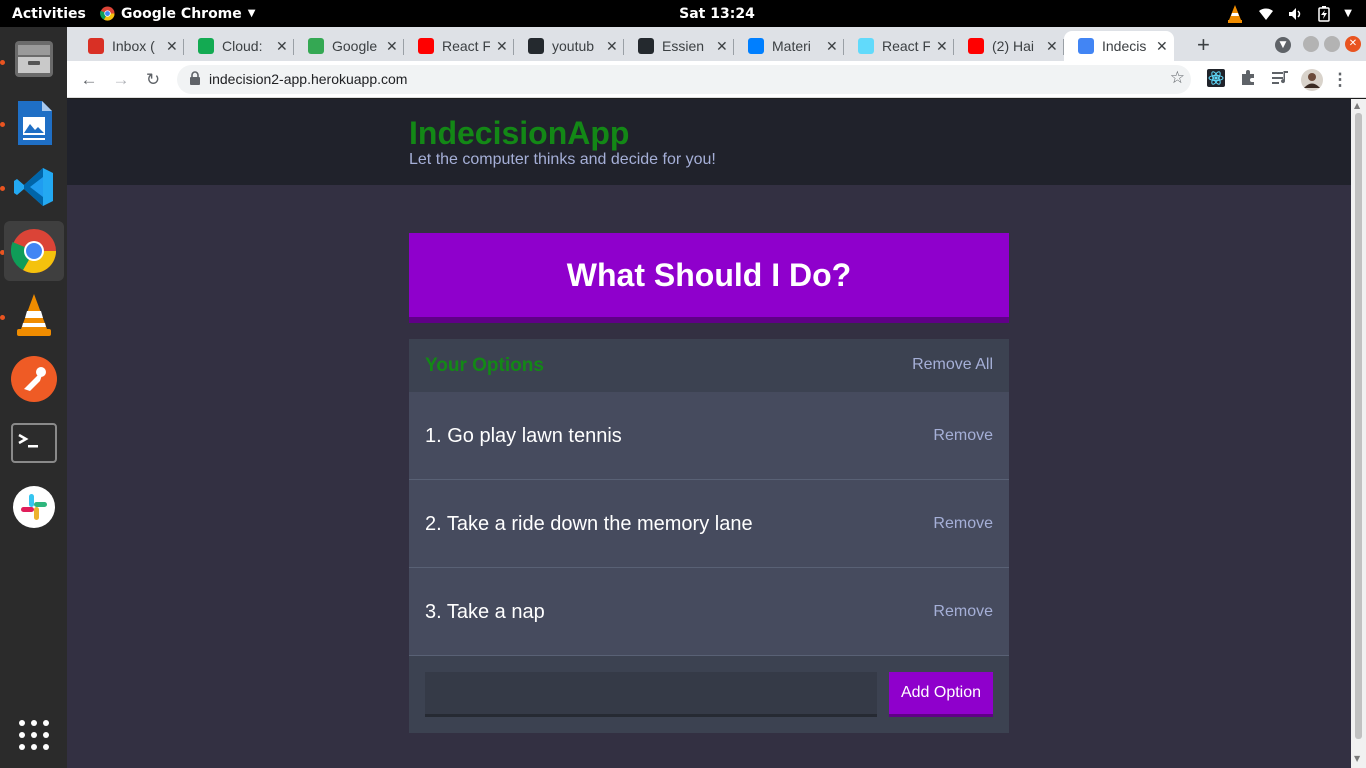 This screenshot has width=1366, height=768. Describe the element at coordinates (96, 46) in the screenshot. I see `gmail-icon` at that location.